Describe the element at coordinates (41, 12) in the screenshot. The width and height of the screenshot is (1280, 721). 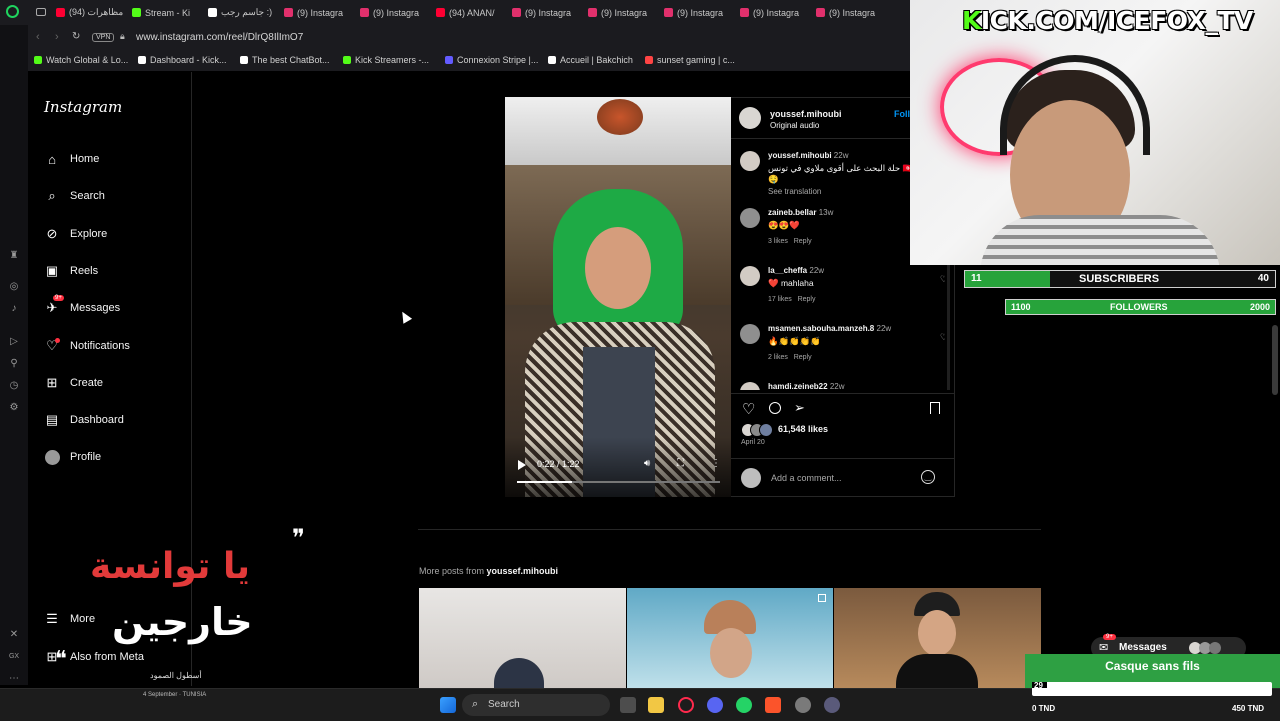
I see `tab-list-icon` at that location.